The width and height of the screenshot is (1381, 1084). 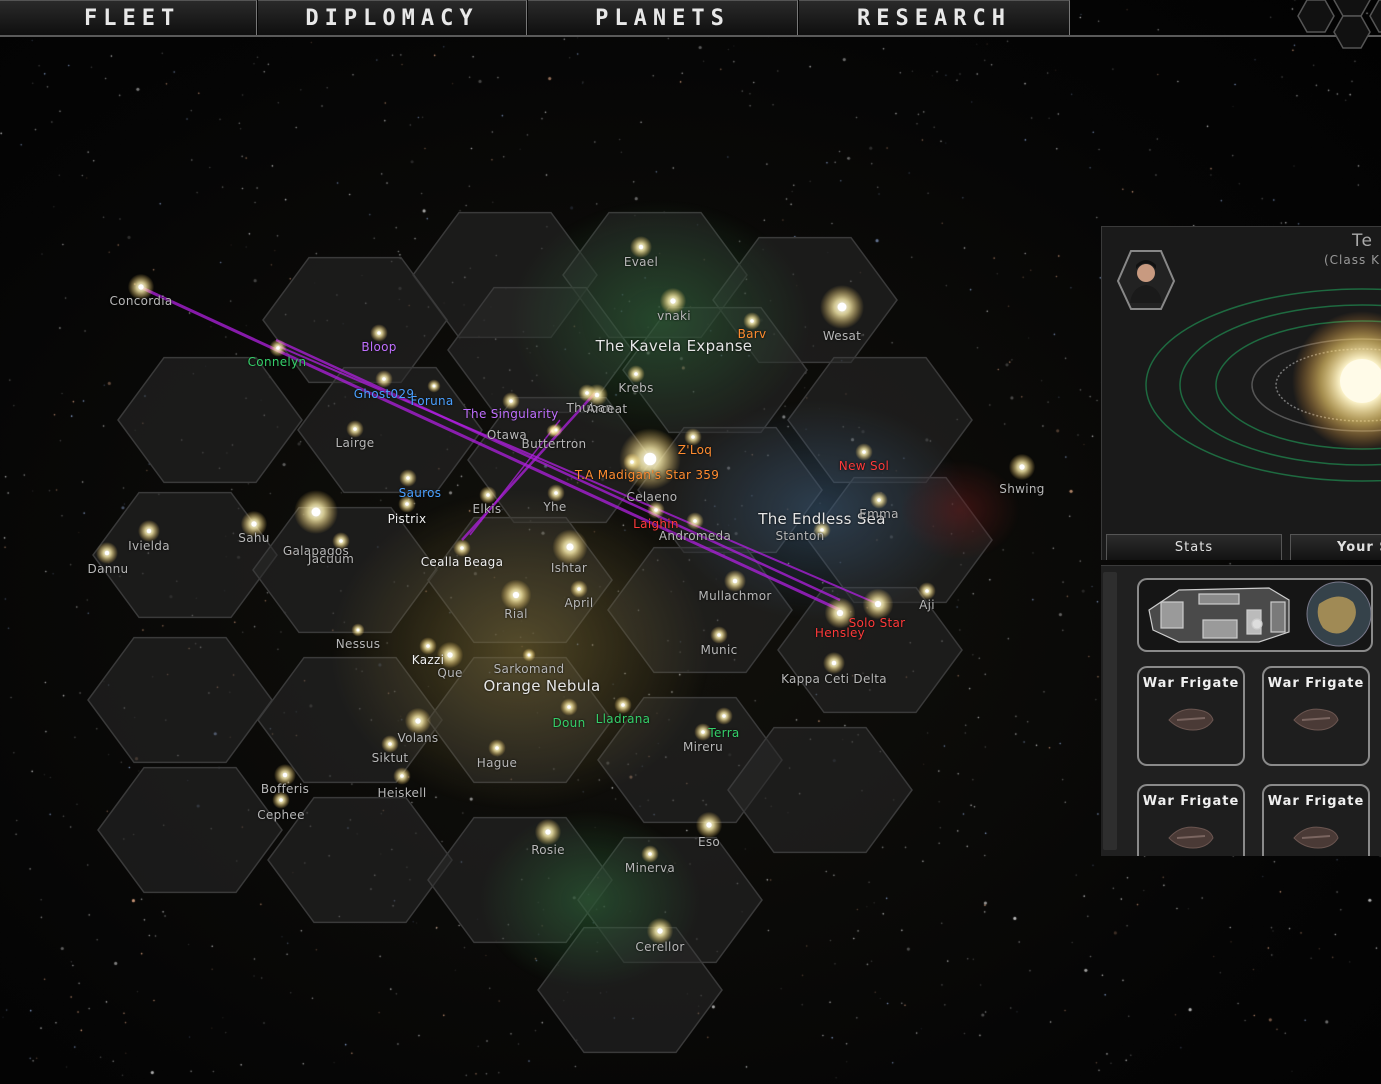 I want to click on system-label: Lairge, so click(x=355, y=443).